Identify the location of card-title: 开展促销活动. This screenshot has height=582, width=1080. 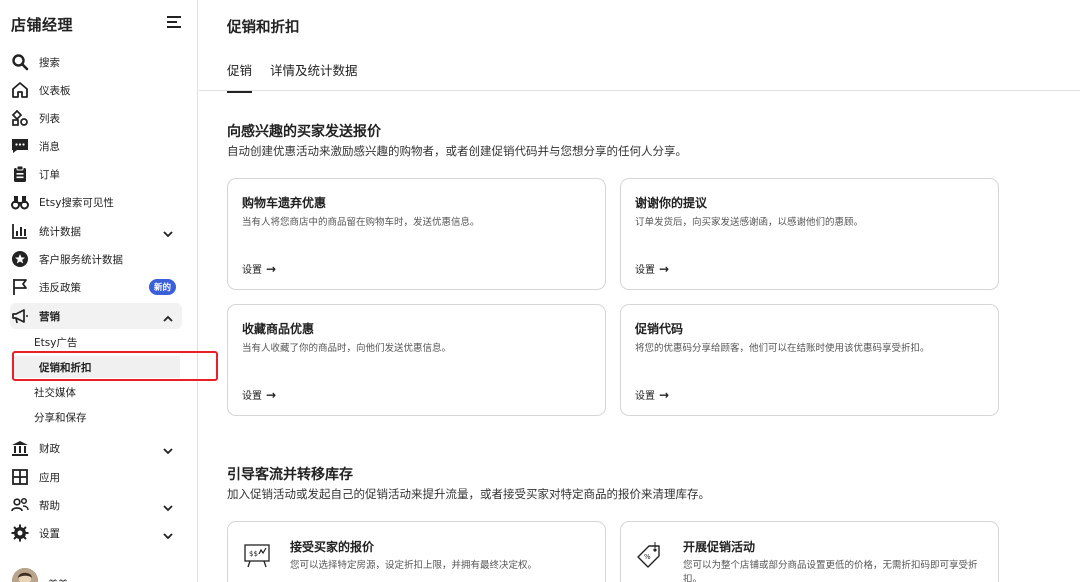
(719, 547).